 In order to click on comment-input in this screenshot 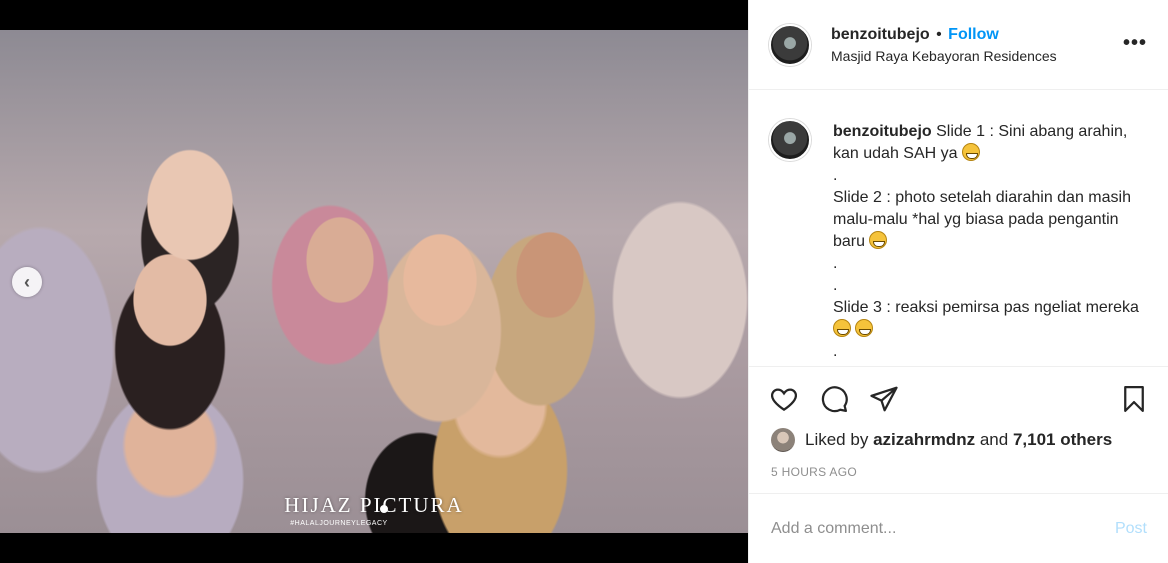, I will do `click(931, 529)`.